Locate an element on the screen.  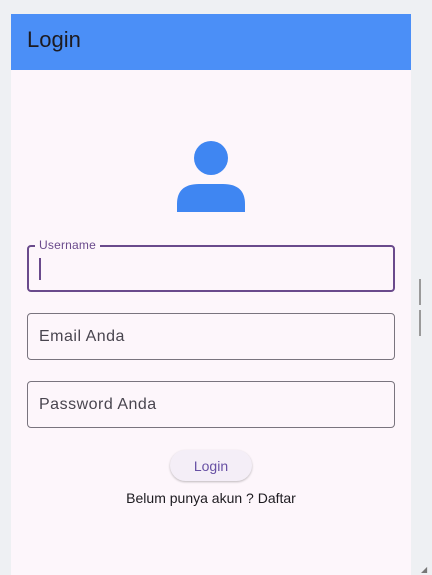
text-cursor is located at coordinates (40, 269).